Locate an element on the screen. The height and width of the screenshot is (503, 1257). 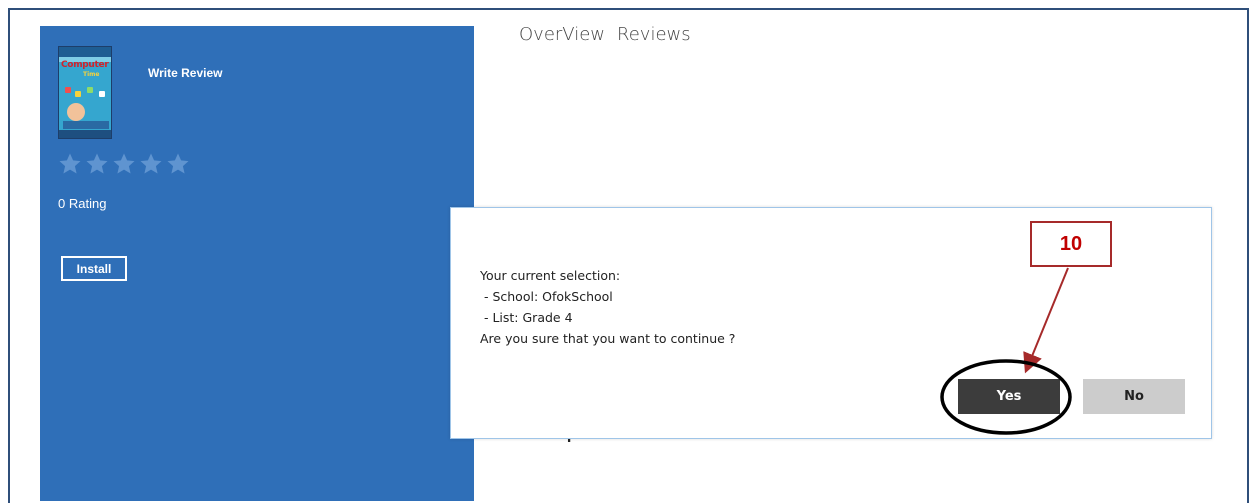
book-cover-image: Computer Time is located at coordinates (85, 92).